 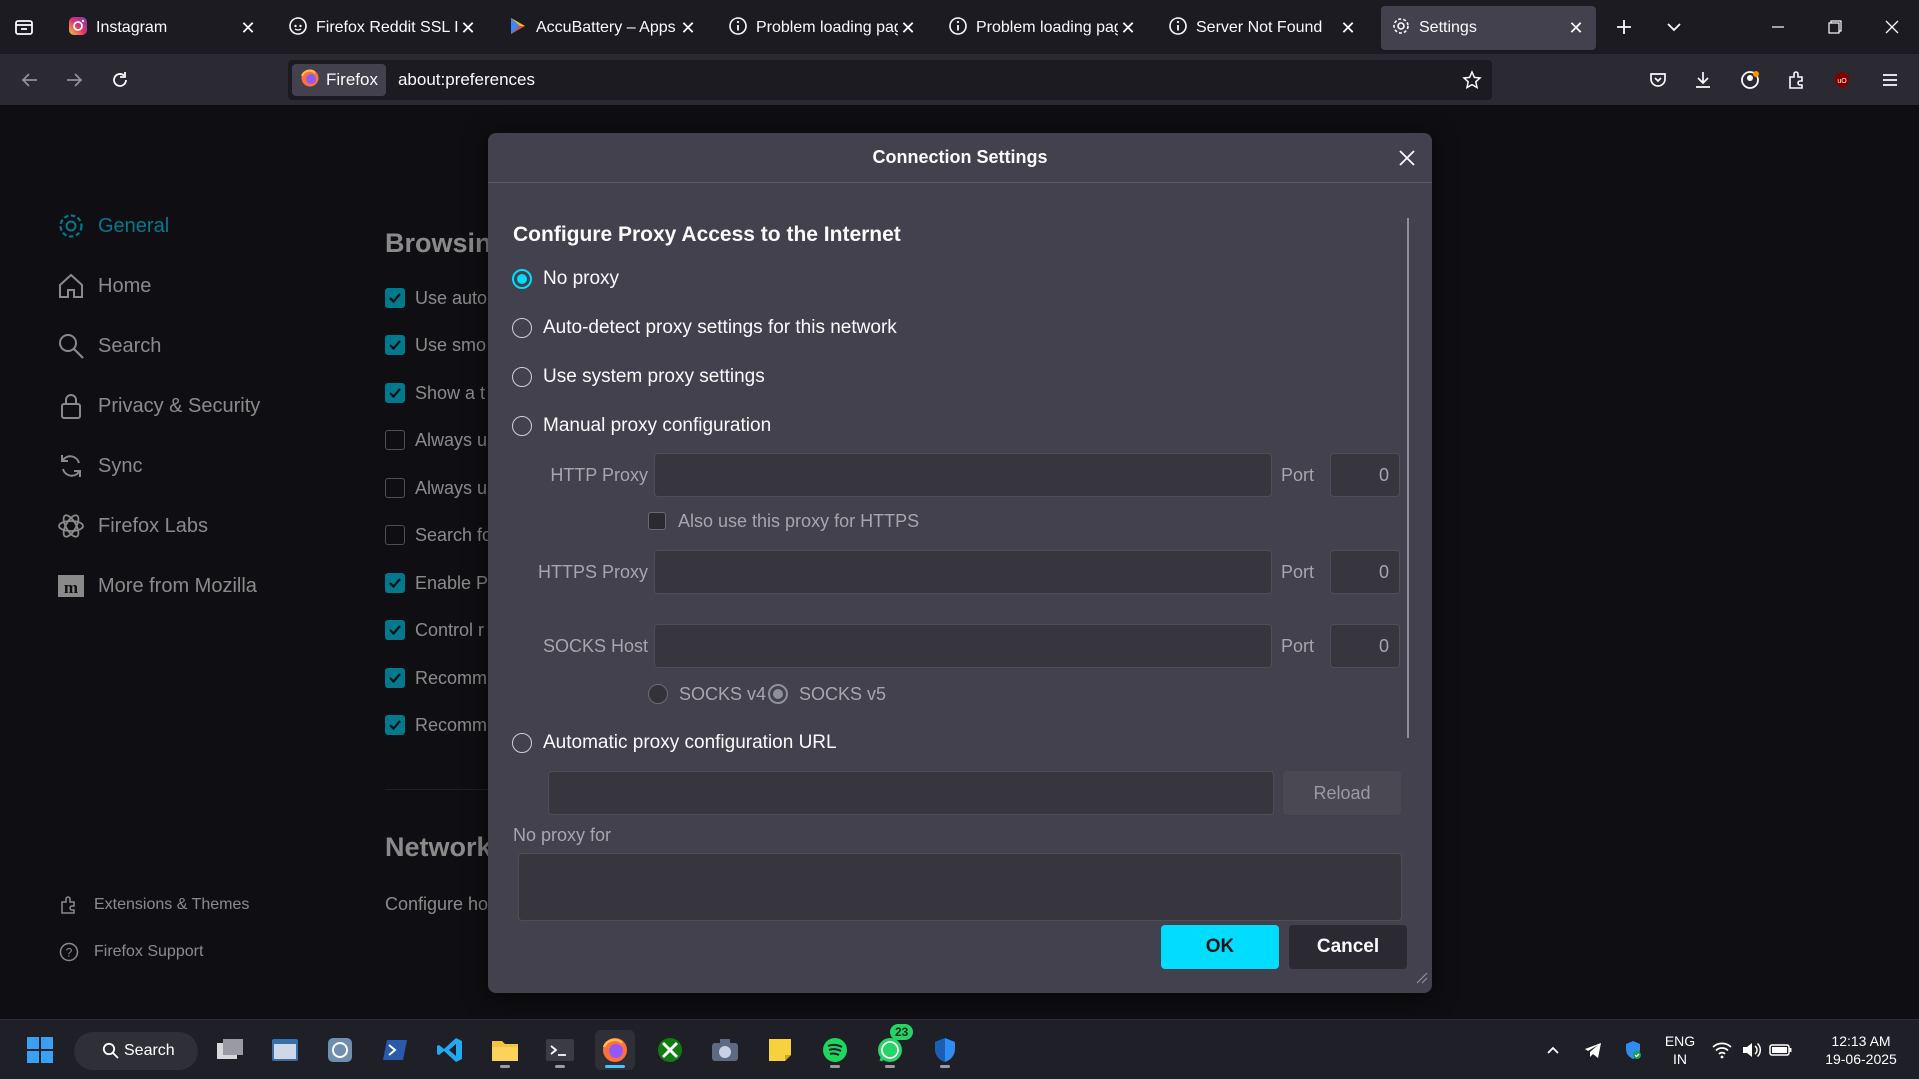 What do you see at coordinates (1220, 947) in the screenshot?
I see `ok-button: OK` at bounding box center [1220, 947].